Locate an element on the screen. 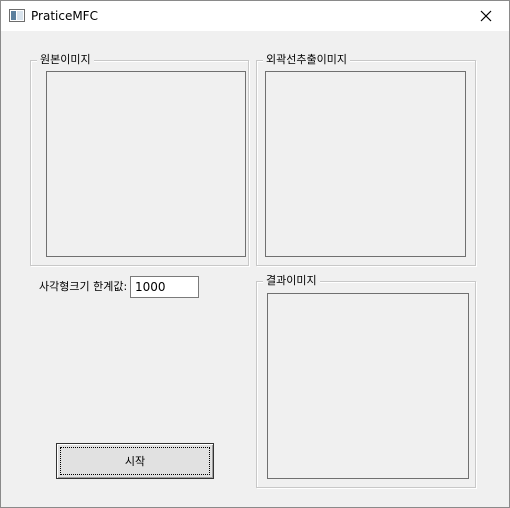 This screenshot has width=510, height=508. original-image-frame is located at coordinates (146, 164).